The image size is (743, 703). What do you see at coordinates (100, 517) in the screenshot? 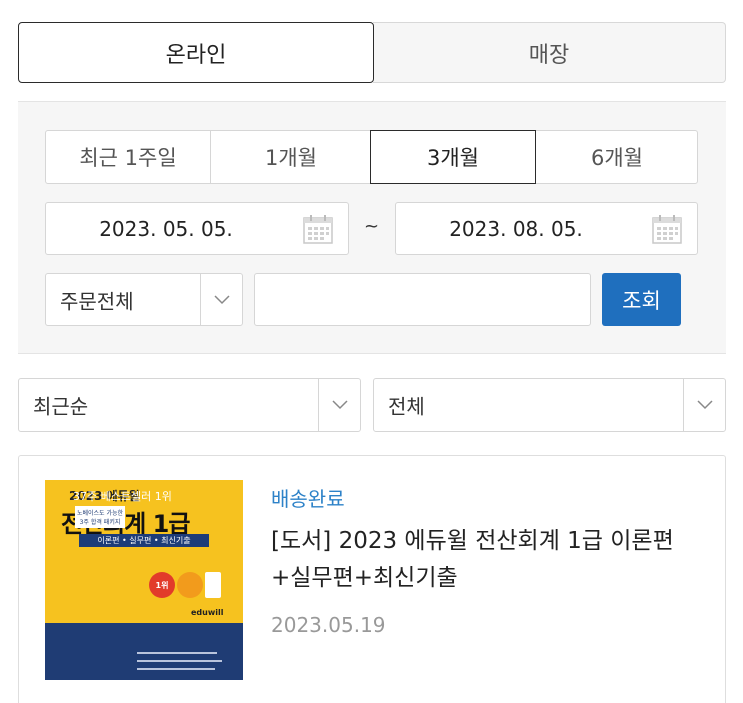
I see `cover-bottom-box: 노베이스도 가능한 3주 합격 패키지` at bounding box center [100, 517].